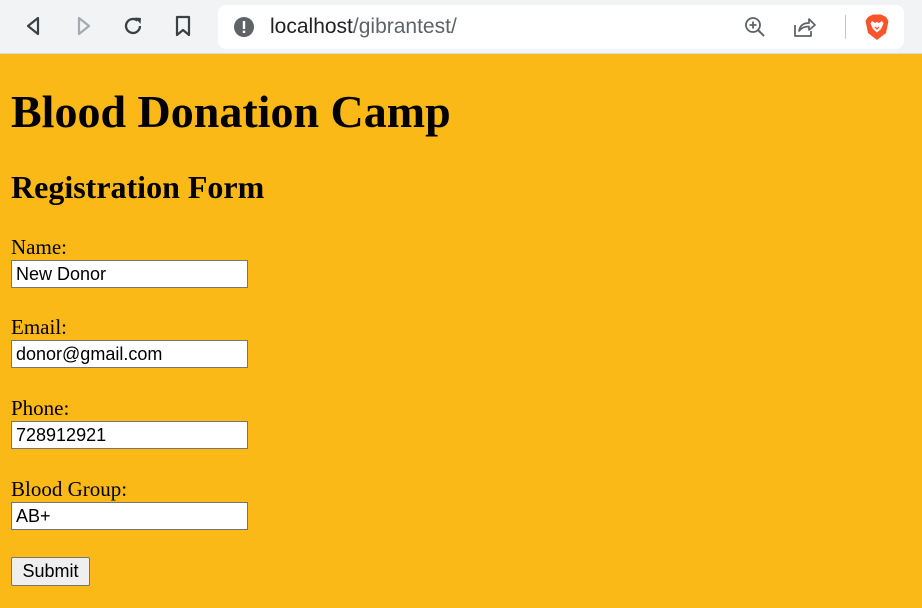  Describe the element at coordinates (804, 29) in the screenshot. I see `share-icon` at that location.